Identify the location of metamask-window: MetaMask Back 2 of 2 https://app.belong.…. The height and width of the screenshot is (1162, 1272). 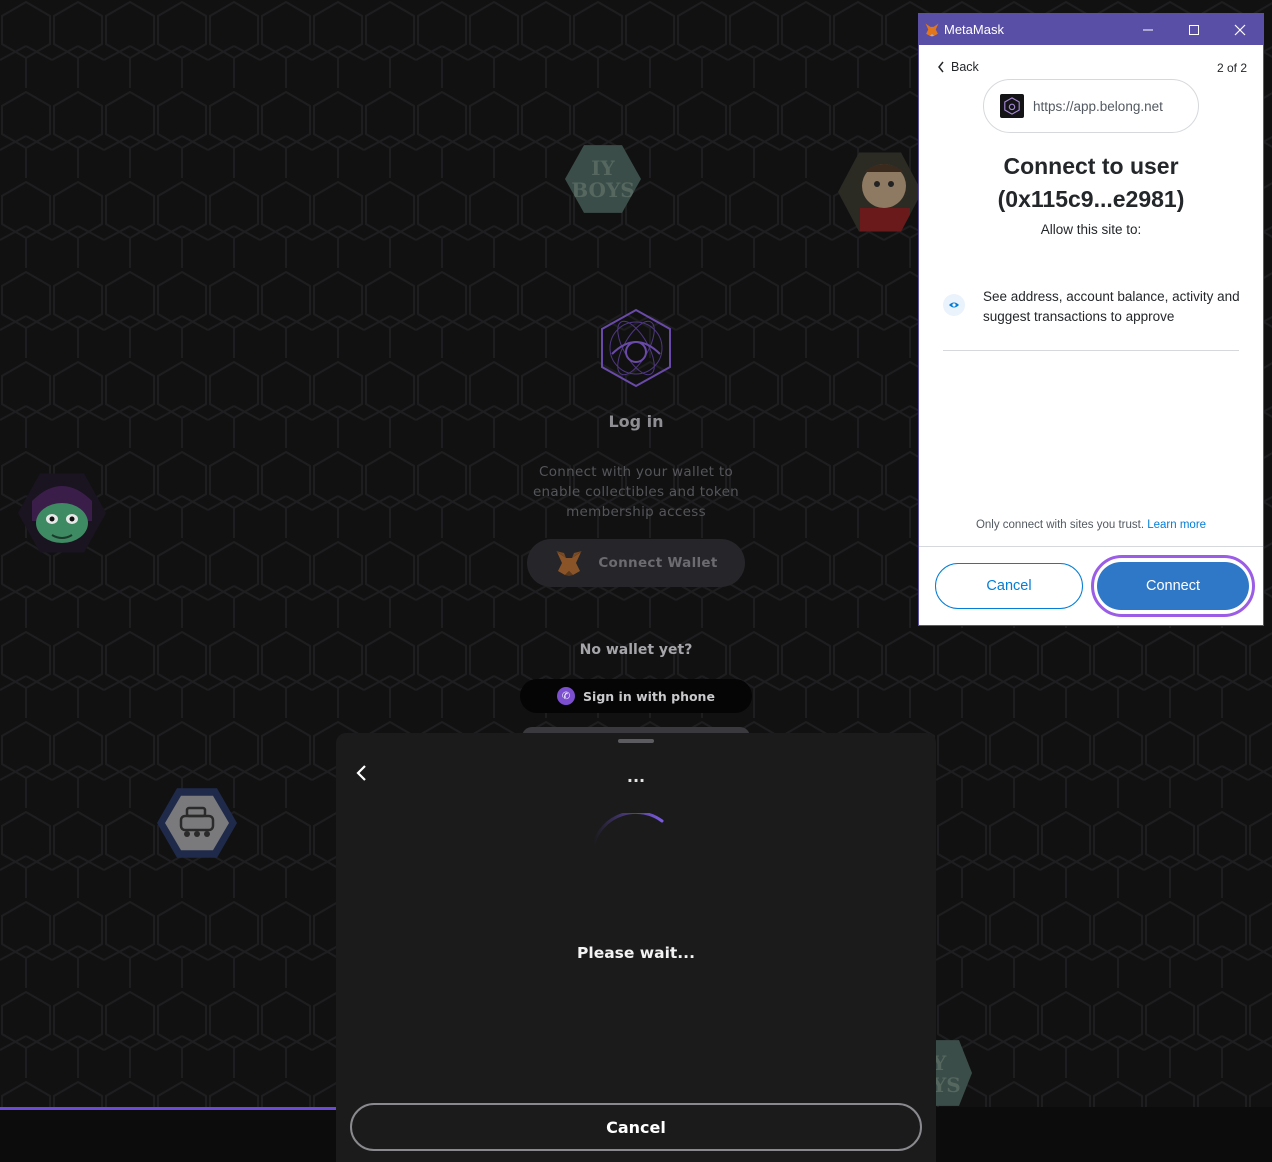
(1091, 319).